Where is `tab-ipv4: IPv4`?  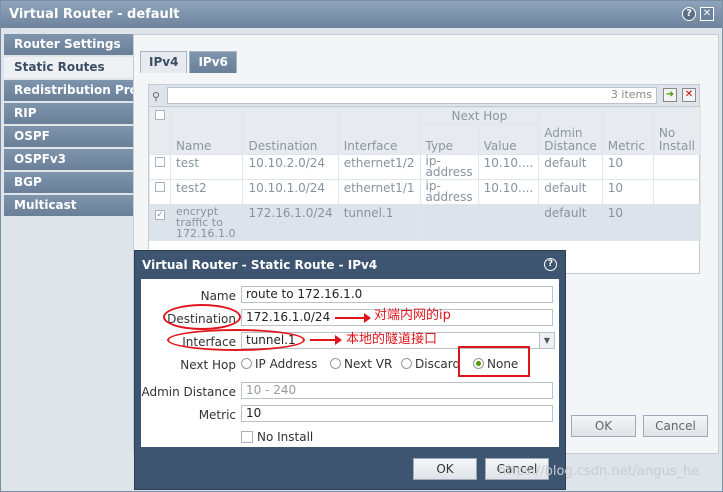
tab-ipv4: IPv4 is located at coordinates (164, 62).